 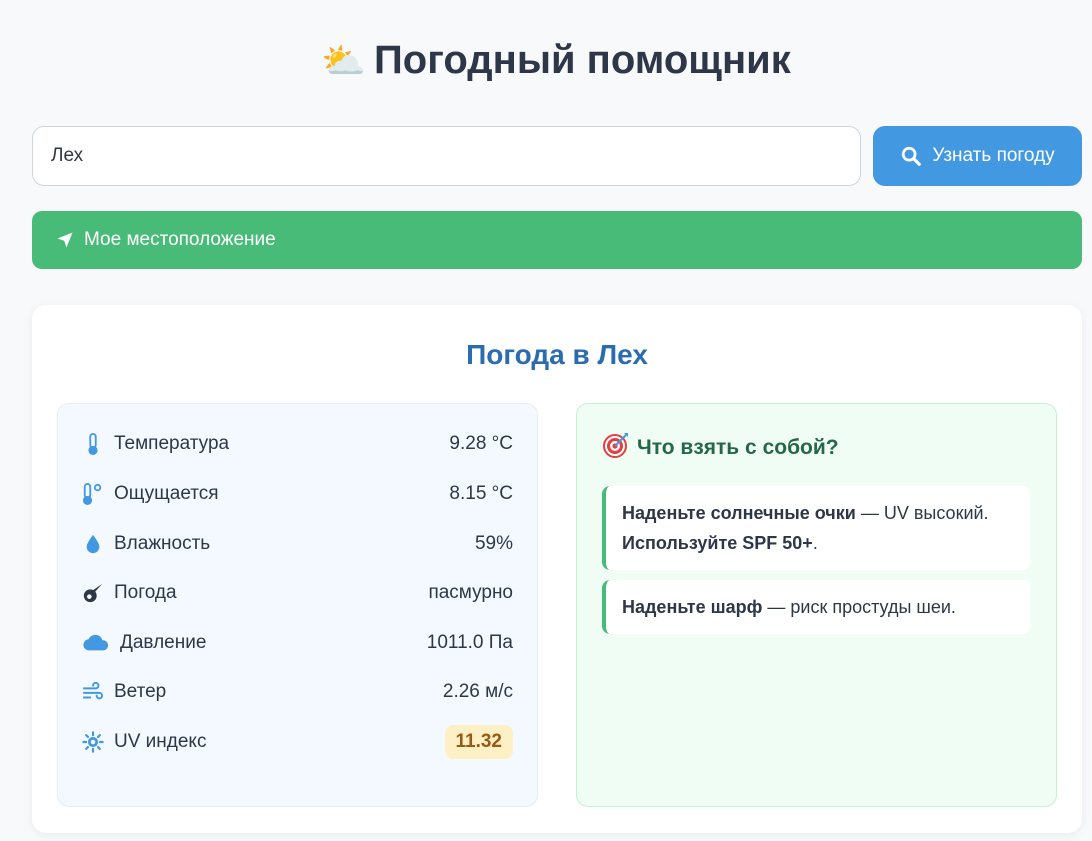 What do you see at coordinates (859, 607) in the screenshot?
I see `advice-scarf-text: — риск простуды шеи.` at bounding box center [859, 607].